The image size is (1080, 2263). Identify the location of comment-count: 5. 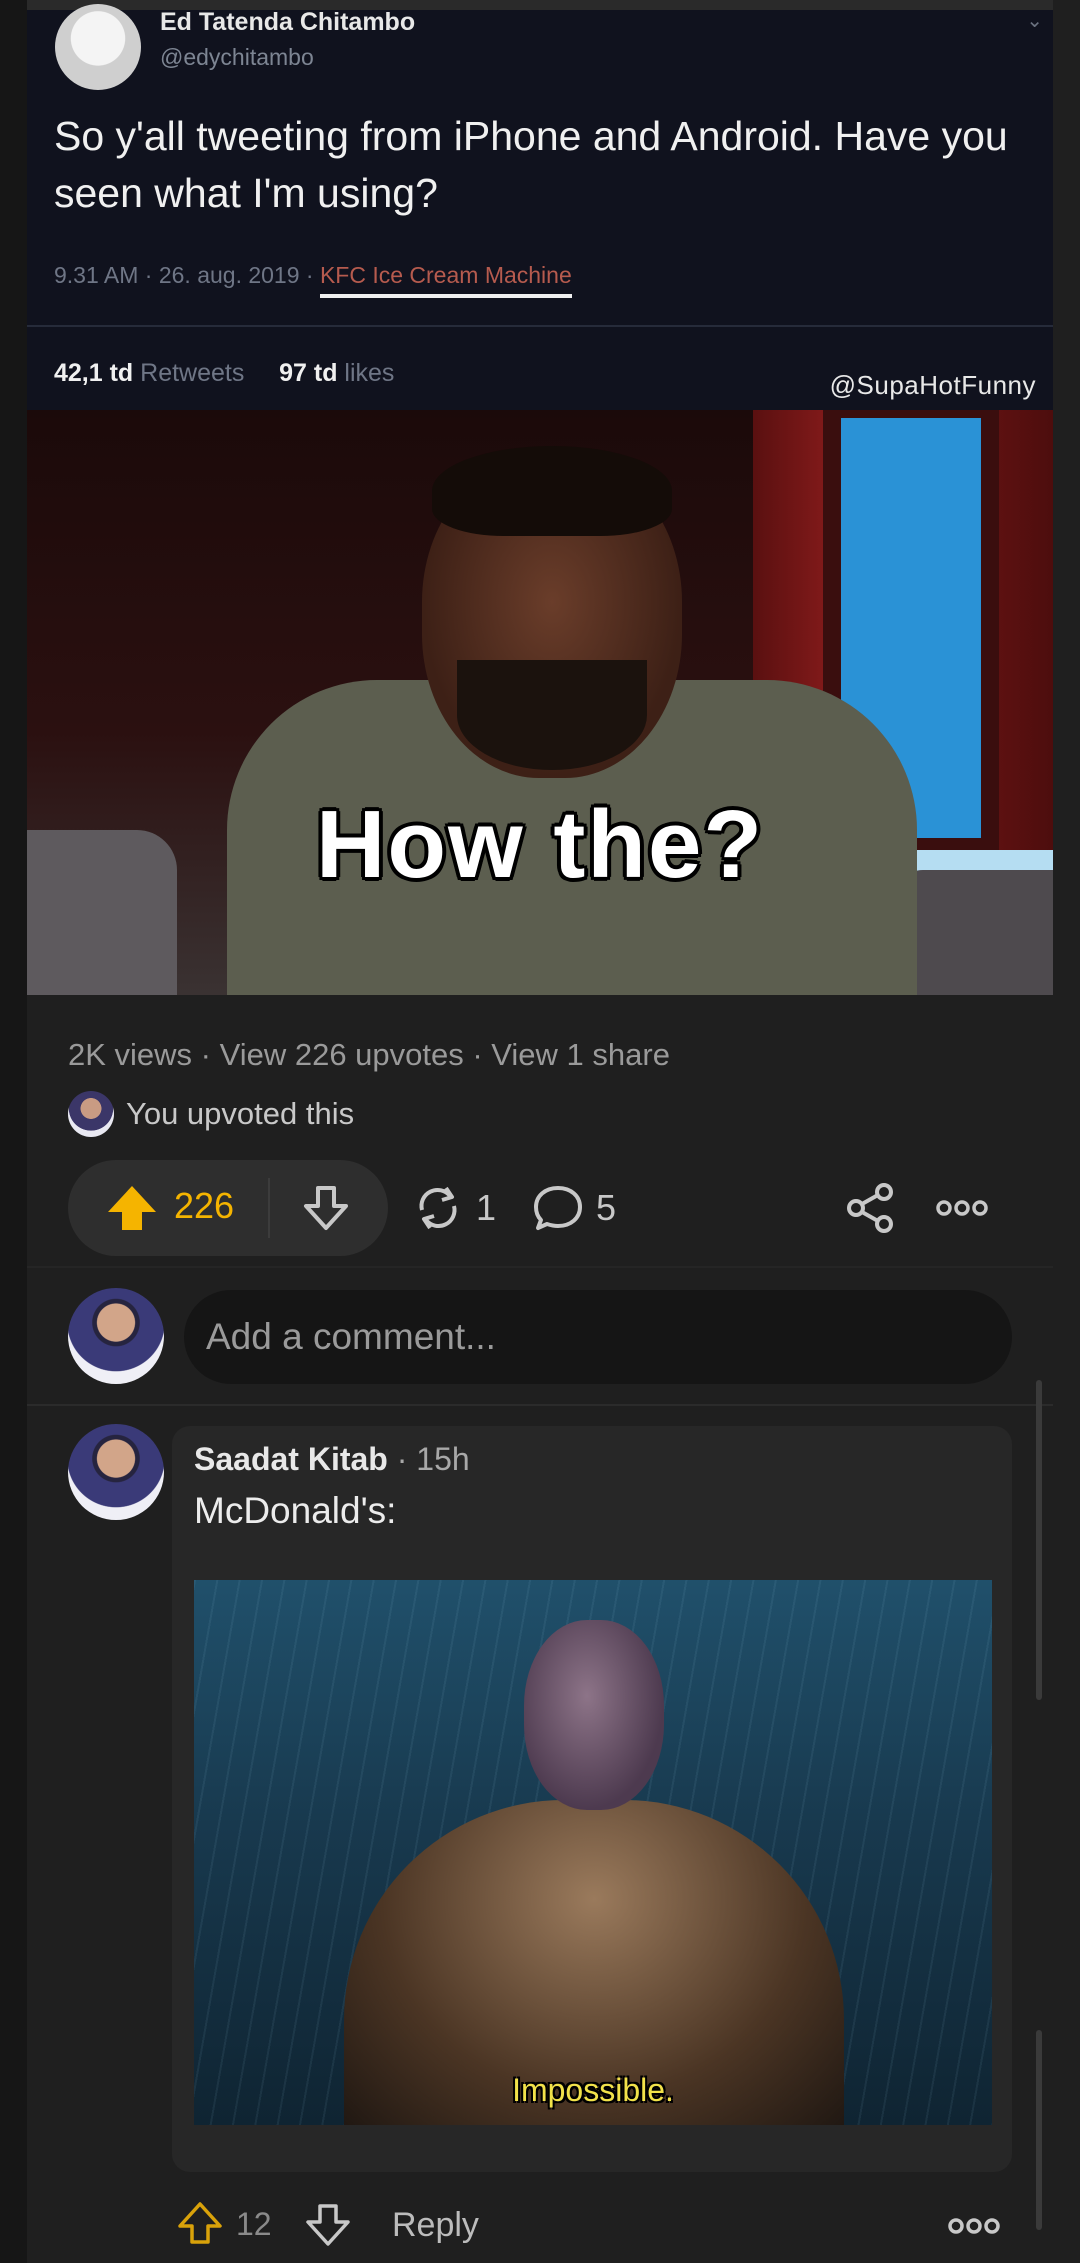
(606, 1207).